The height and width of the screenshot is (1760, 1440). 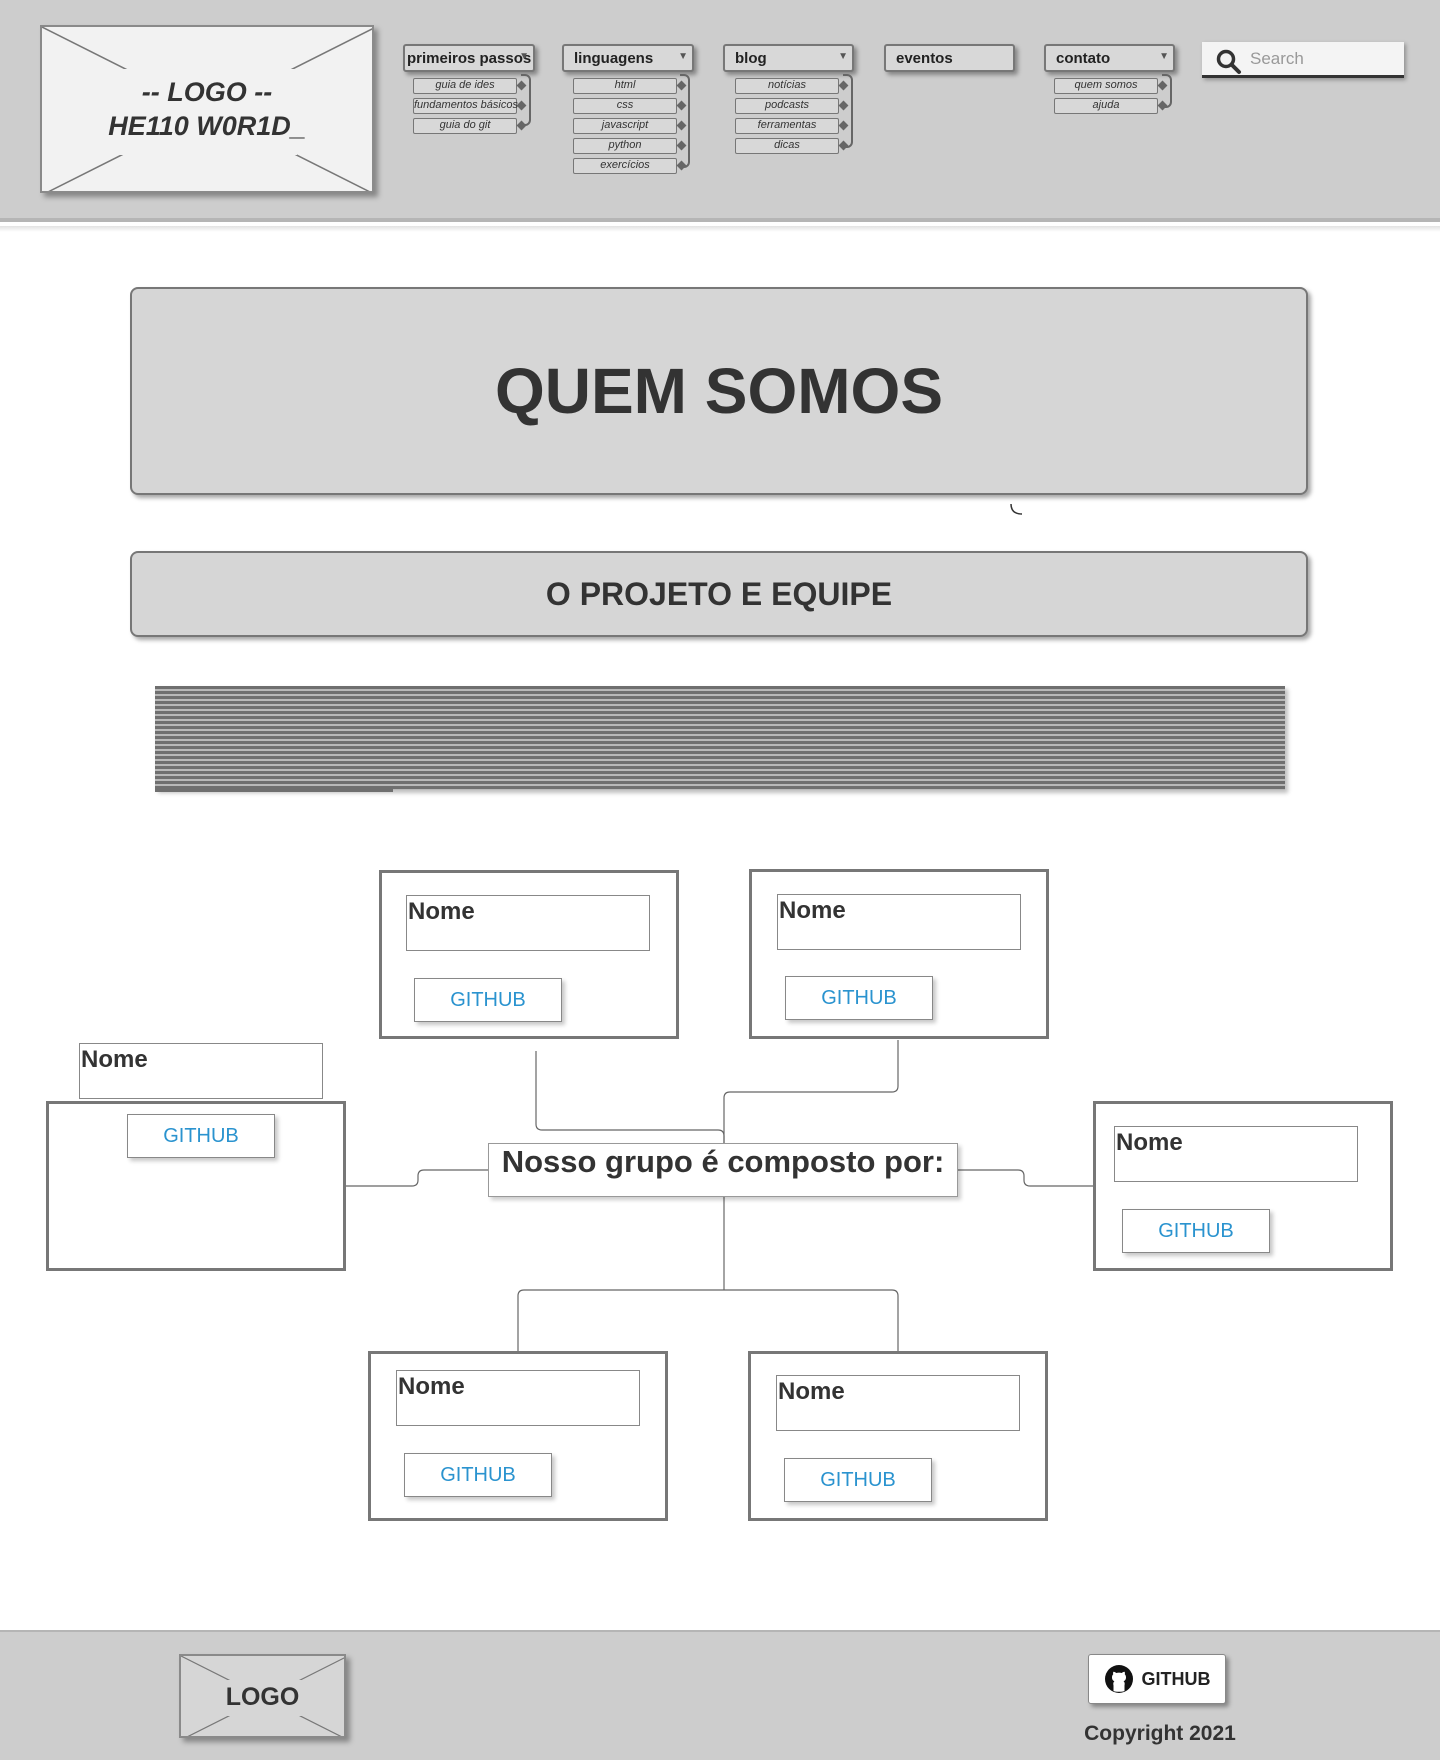 What do you see at coordinates (720, 229) in the screenshot?
I see `header-divider` at bounding box center [720, 229].